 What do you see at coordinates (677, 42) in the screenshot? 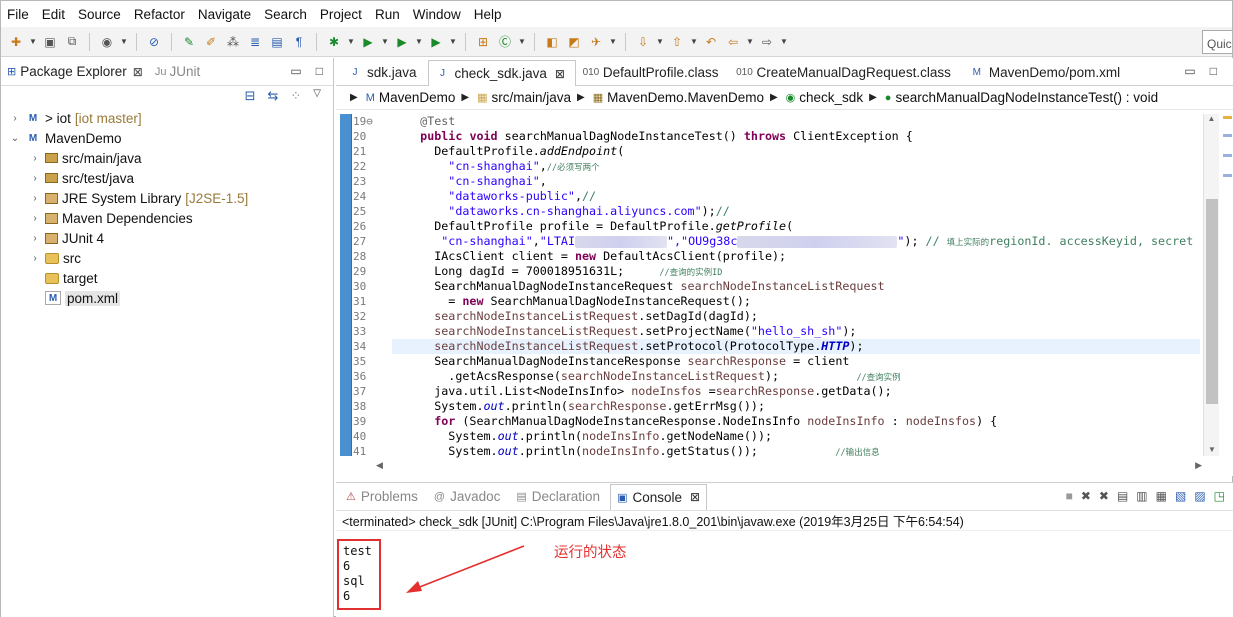
I see `previous-annotation-icon: ⇧` at bounding box center [677, 42].